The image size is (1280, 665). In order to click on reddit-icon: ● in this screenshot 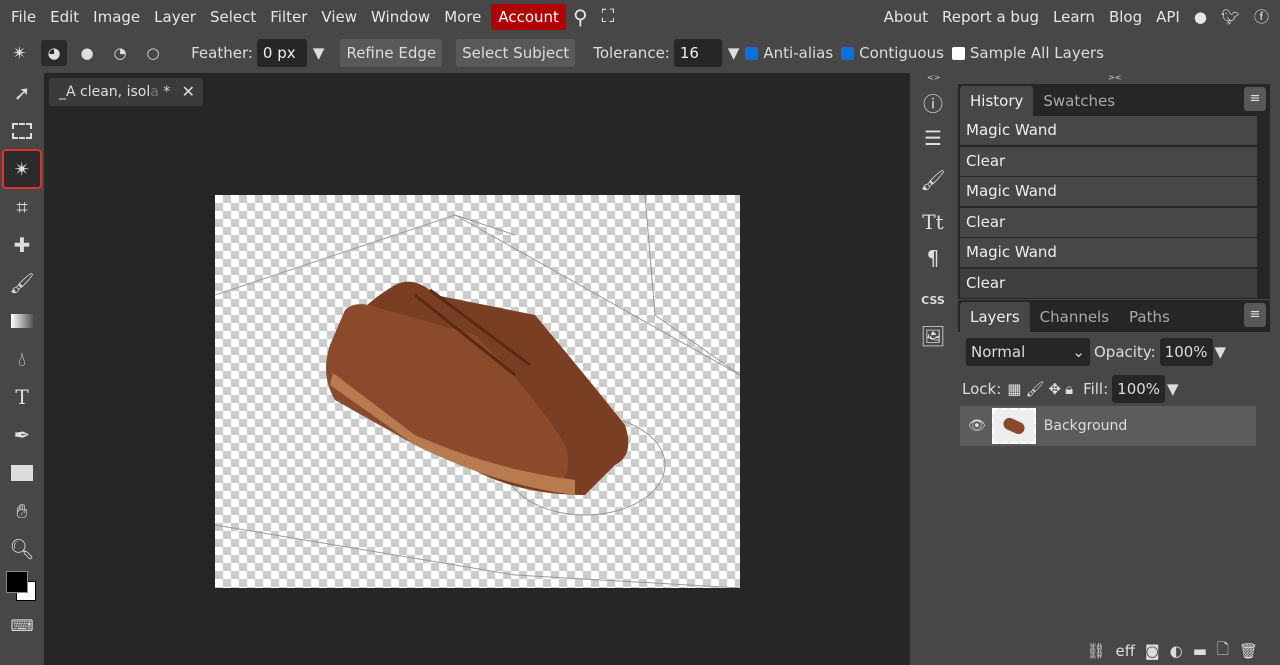, I will do `click(1200, 17)`.